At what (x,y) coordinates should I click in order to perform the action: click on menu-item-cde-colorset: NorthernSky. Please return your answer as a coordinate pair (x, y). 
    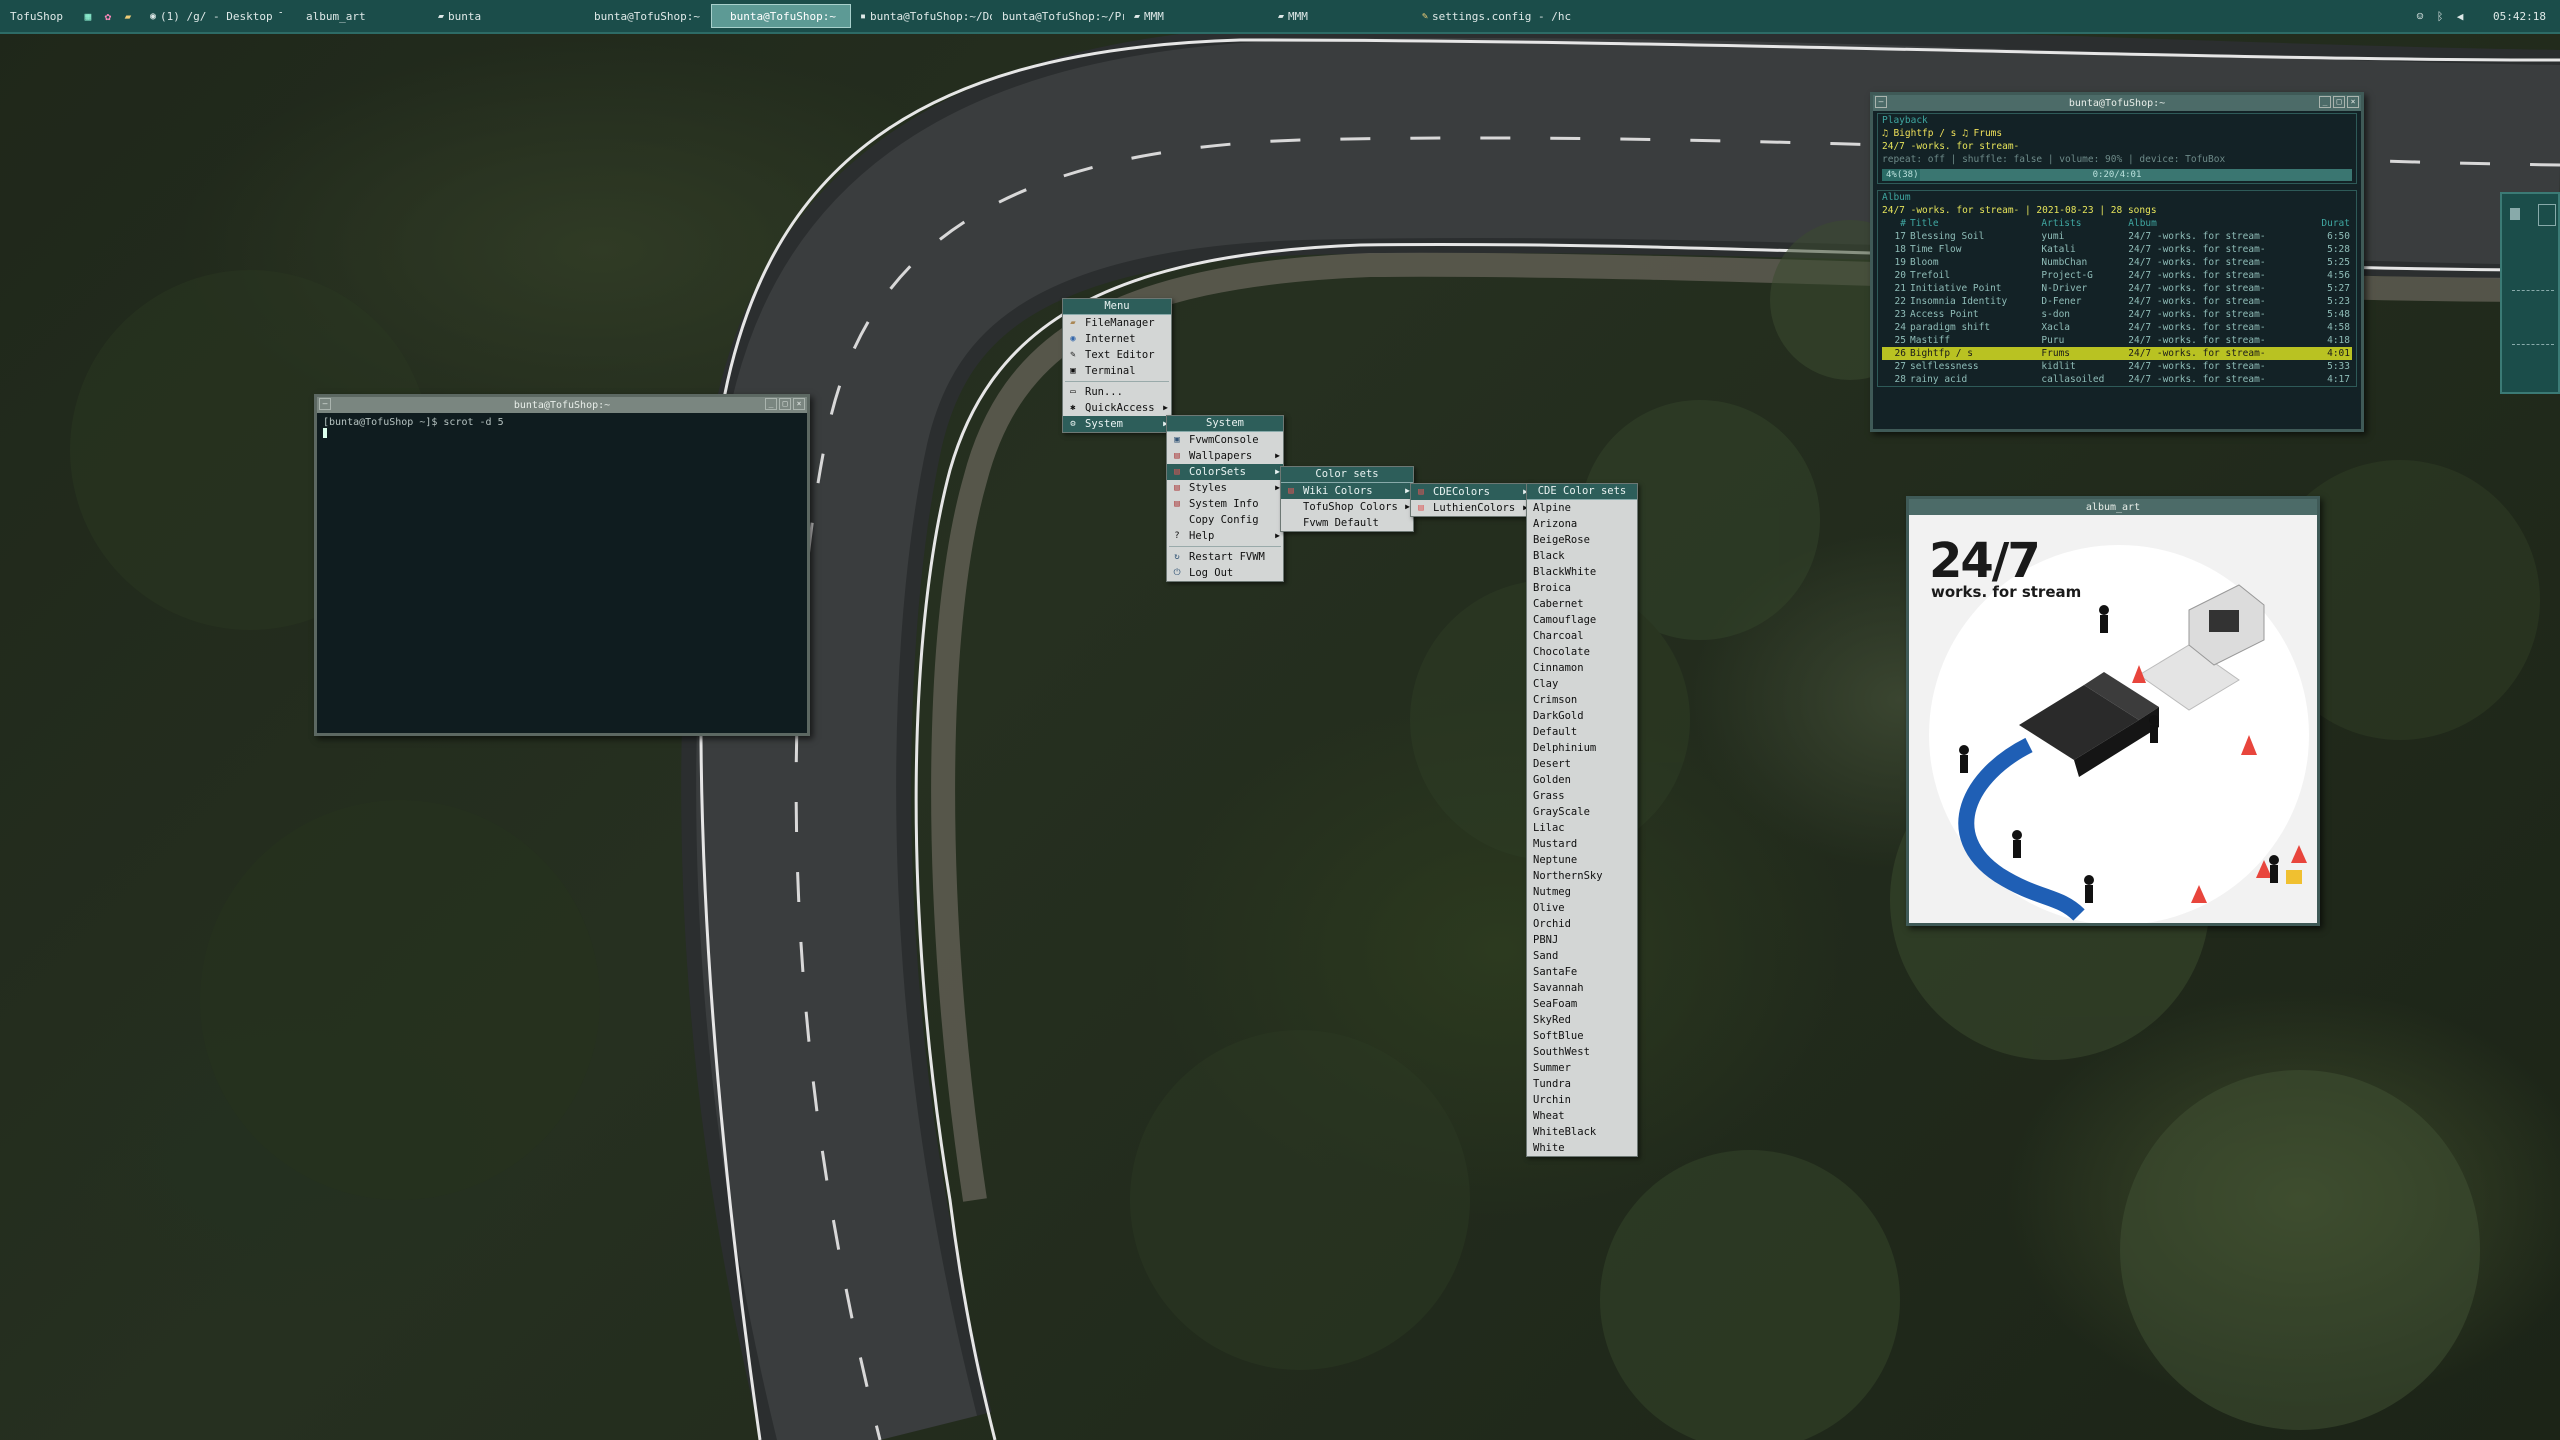
    Looking at the image, I should click on (1582, 876).